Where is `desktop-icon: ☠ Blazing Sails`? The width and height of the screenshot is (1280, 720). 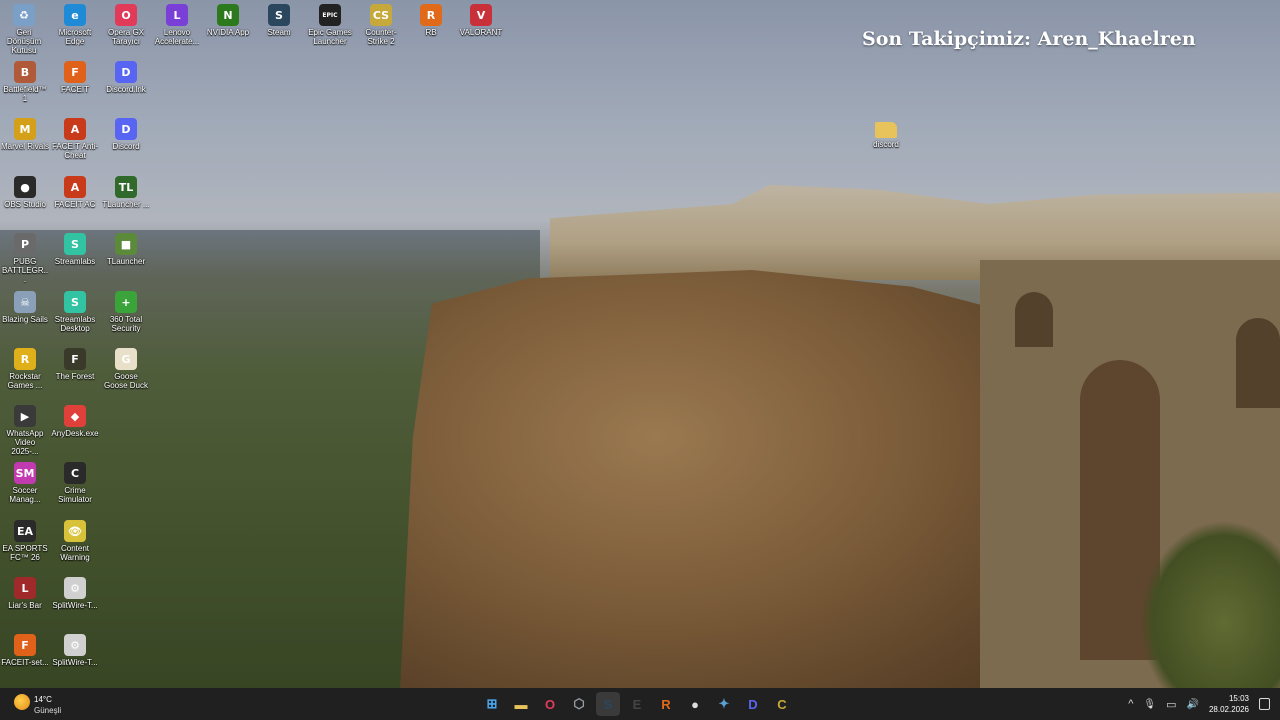
desktop-icon: ☠ Blazing Sails is located at coordinates (25, 307).